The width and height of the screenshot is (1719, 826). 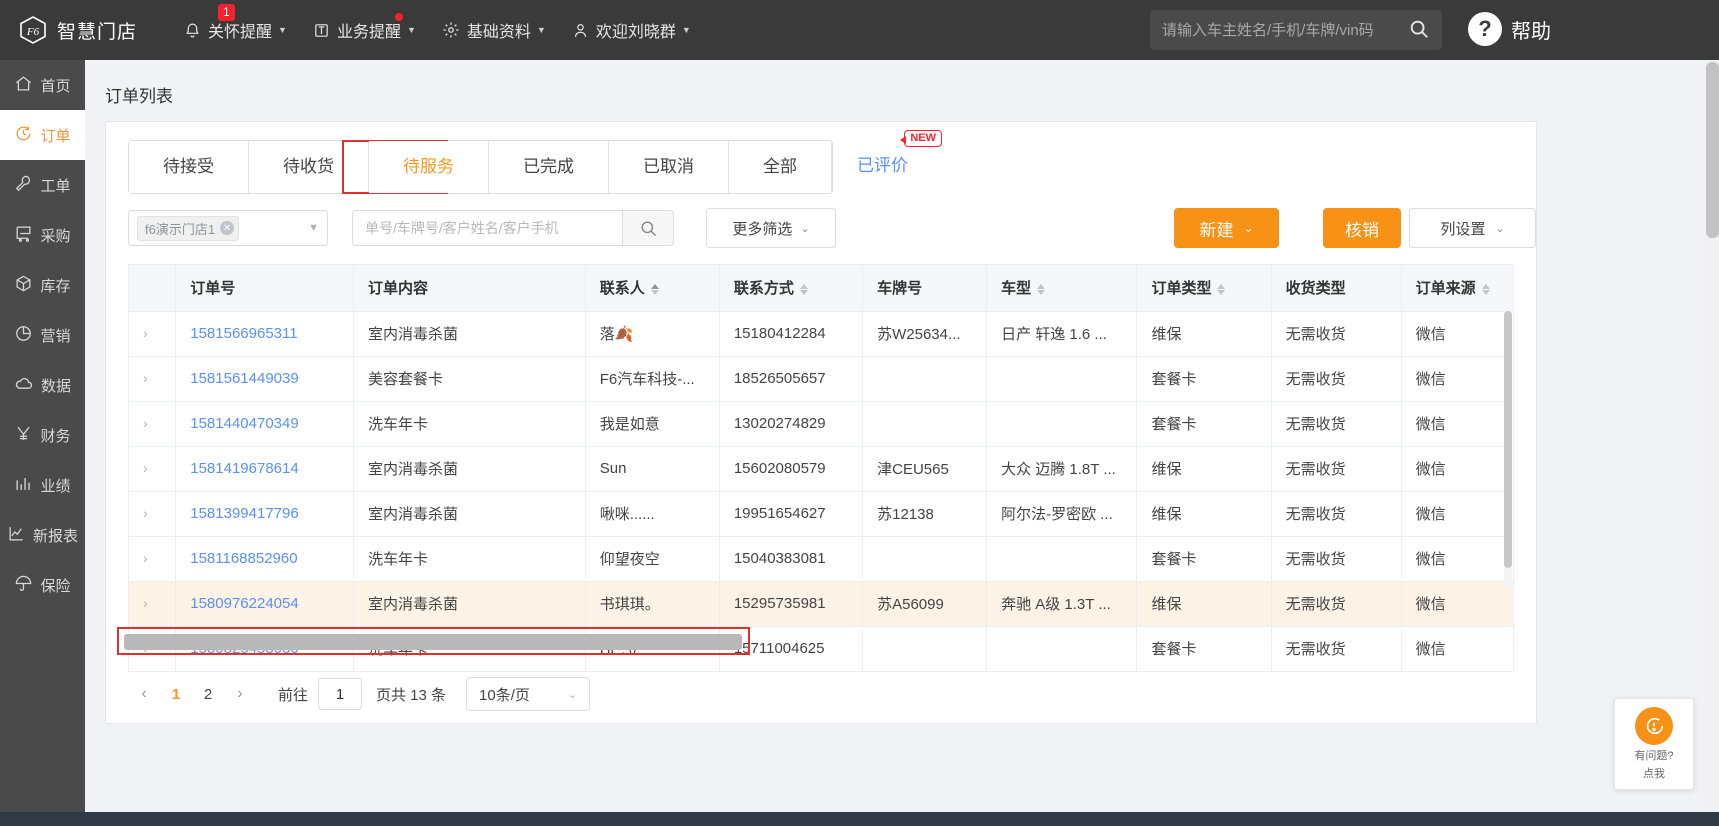 I want to click on close-icon: ✕, so click(x=227, y=228).